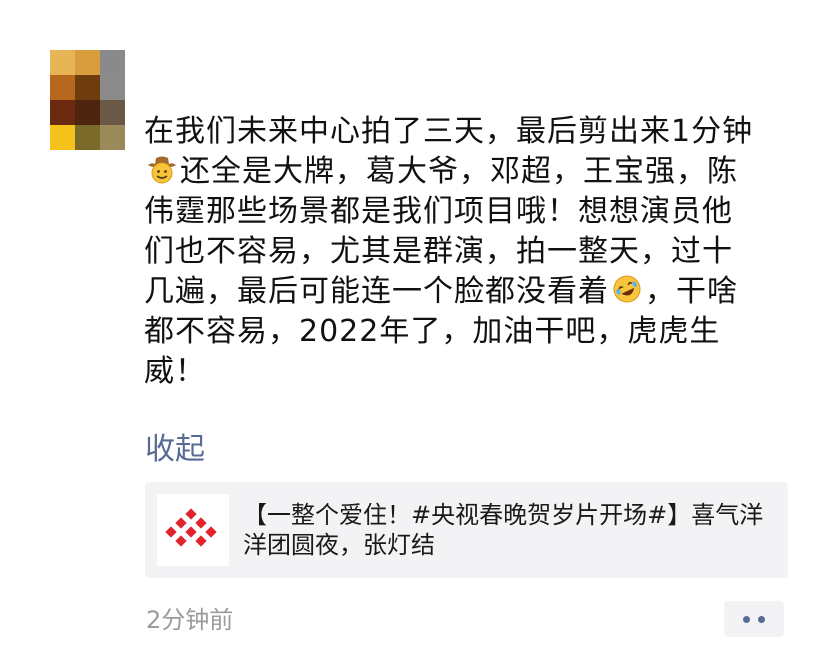 The width and height of the screenshot is (828, 650). Describe the element at coordinates (376, 291) in the screenshot. I see `post-line-text: 几遍，最后可能连一个脸都没看着` at that location.